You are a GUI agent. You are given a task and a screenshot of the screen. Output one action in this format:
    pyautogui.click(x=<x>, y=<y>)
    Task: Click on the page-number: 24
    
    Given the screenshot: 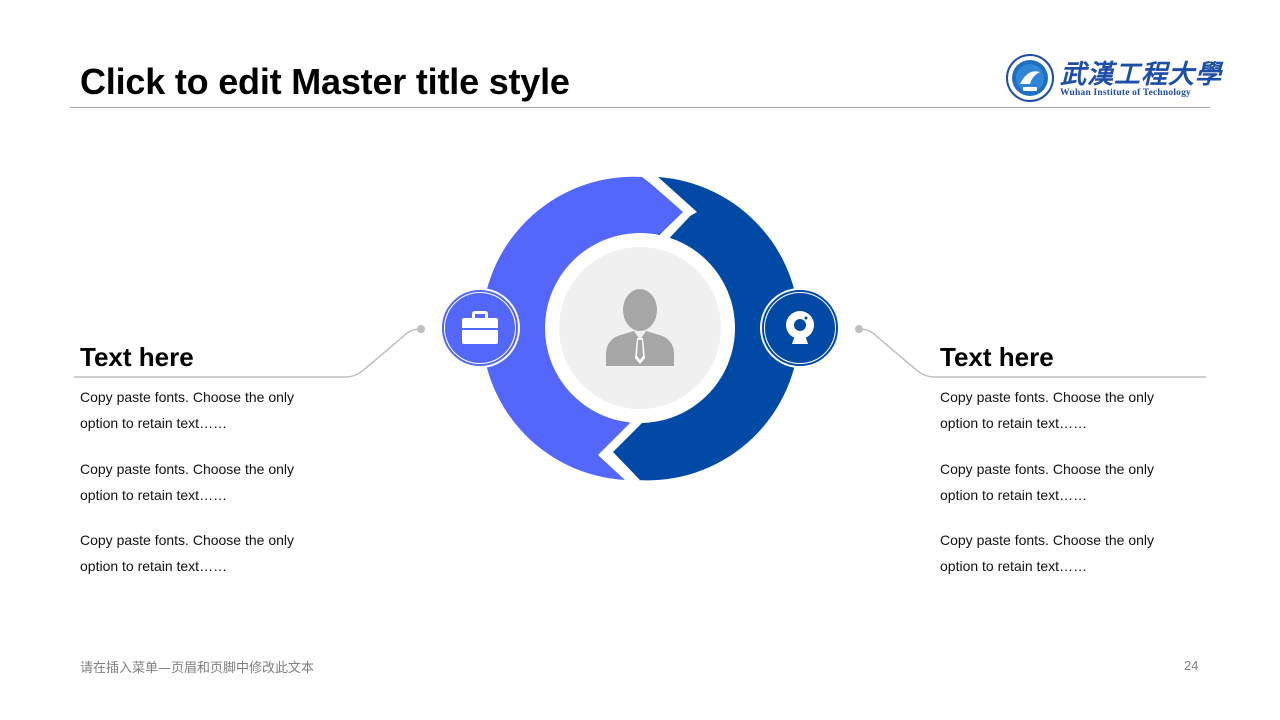 What is the action you would take?
    pyautogui.click(x=1191, y=665)
    